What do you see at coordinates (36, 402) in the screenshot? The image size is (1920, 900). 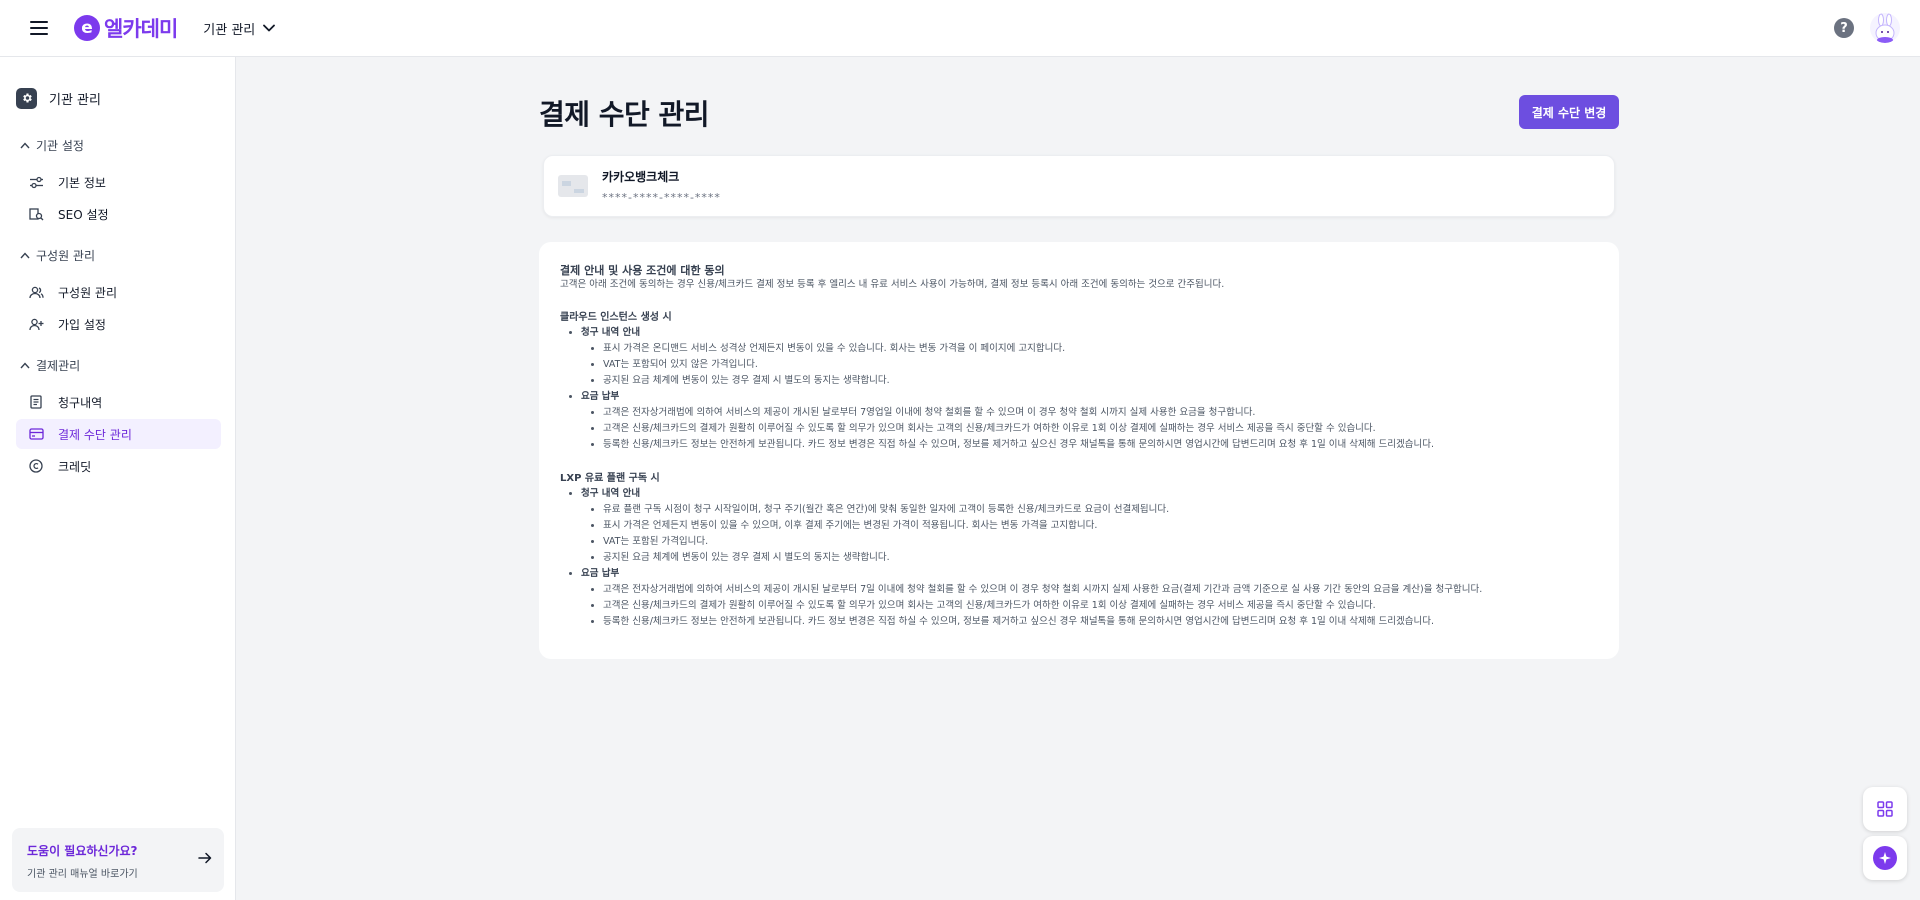 I see `receipt-icon` at bounding box center [36, 402].